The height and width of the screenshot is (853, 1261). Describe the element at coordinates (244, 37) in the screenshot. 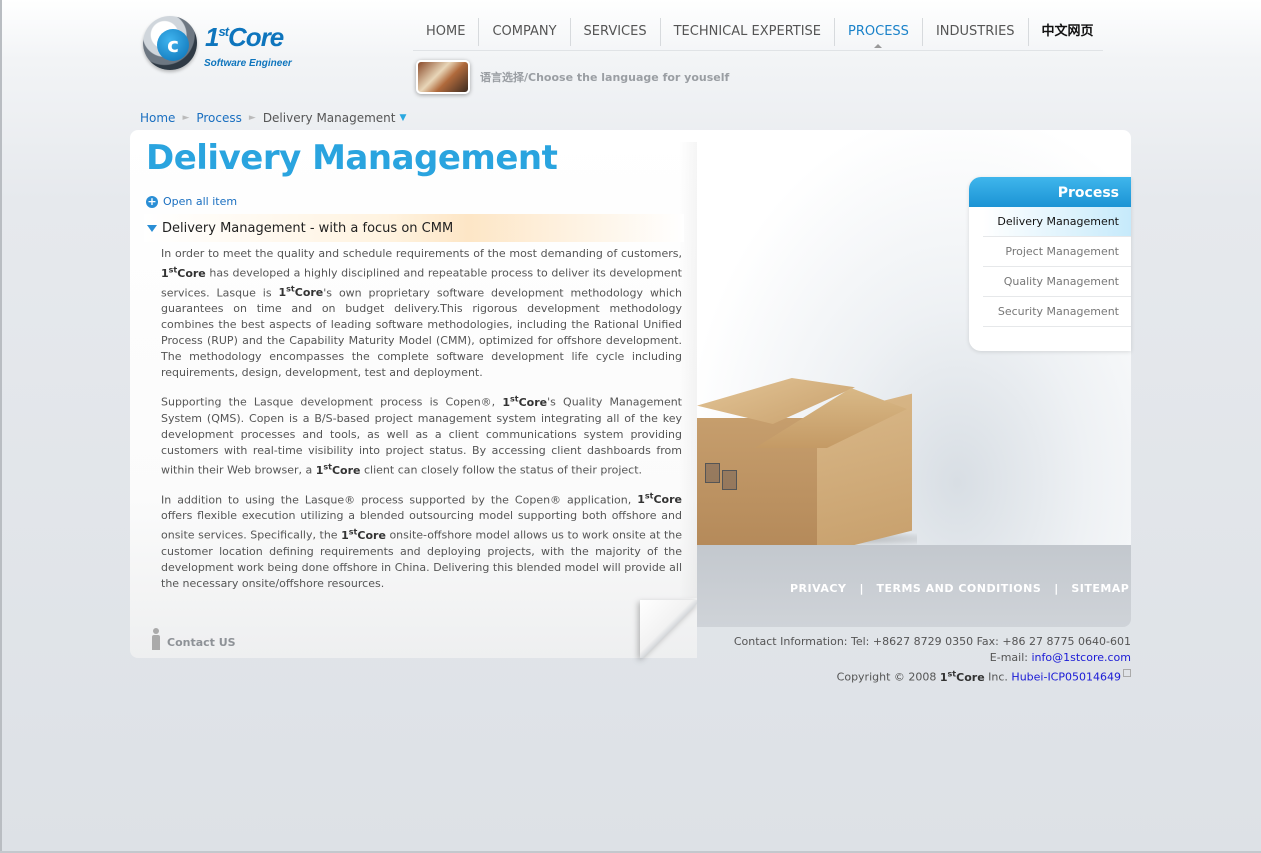

I see `logo-name: 1stCore` at that location.